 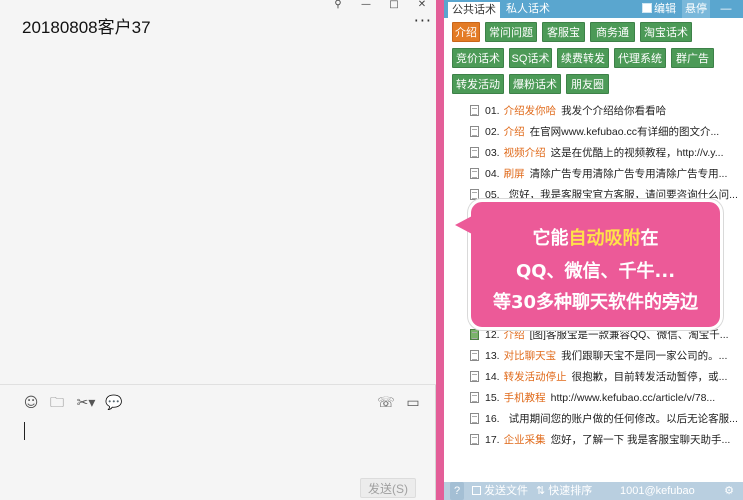 What do you see at coordinates (696, 9) in the screenshot?
I see `hover-button: 悬停` at bounding box center [696, 9].